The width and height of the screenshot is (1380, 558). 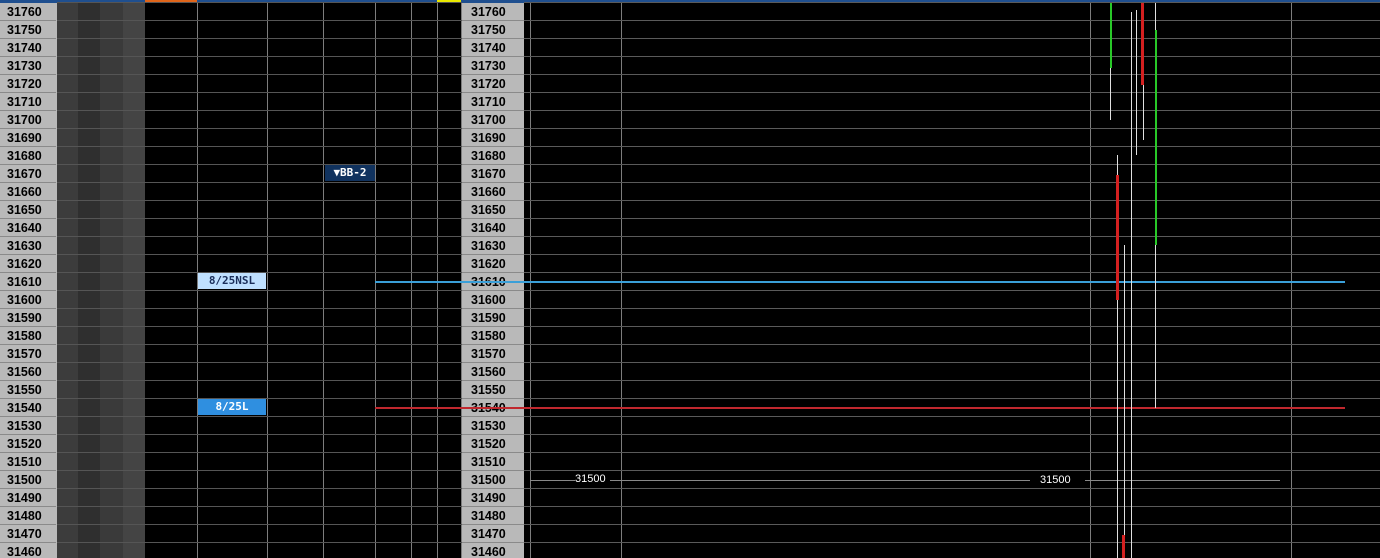 What do you see at coordinates (232, 281) in the screenshot?
I see `nsl-order-tag: 8/25NSL` at bounding box center [232, 281].